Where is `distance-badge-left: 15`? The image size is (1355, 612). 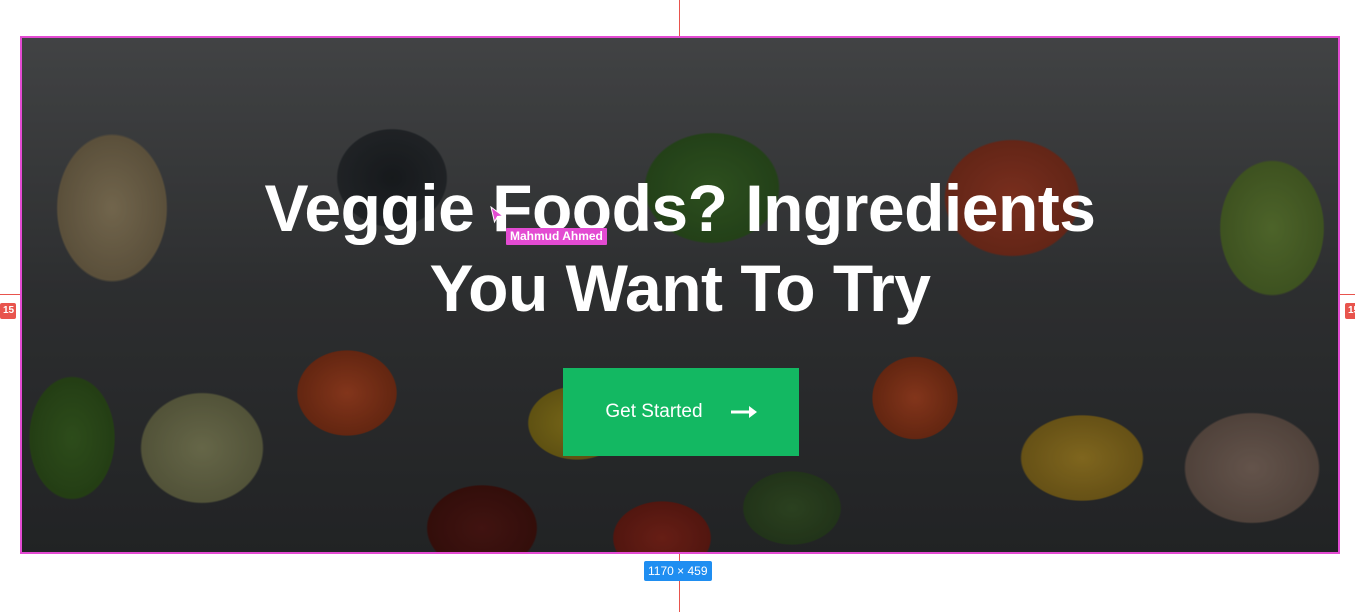 distance-badge-left: 15 is located at coordinates (8, 311).